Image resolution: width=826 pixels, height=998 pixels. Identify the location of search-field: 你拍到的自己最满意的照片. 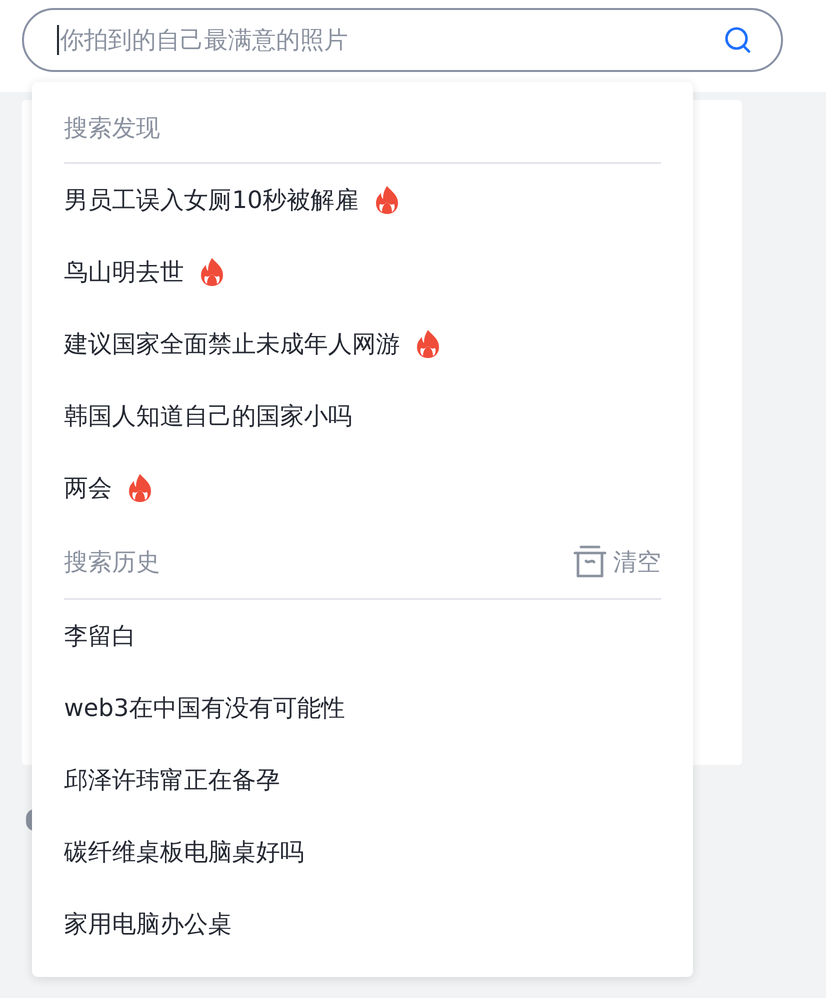
(402, 40).